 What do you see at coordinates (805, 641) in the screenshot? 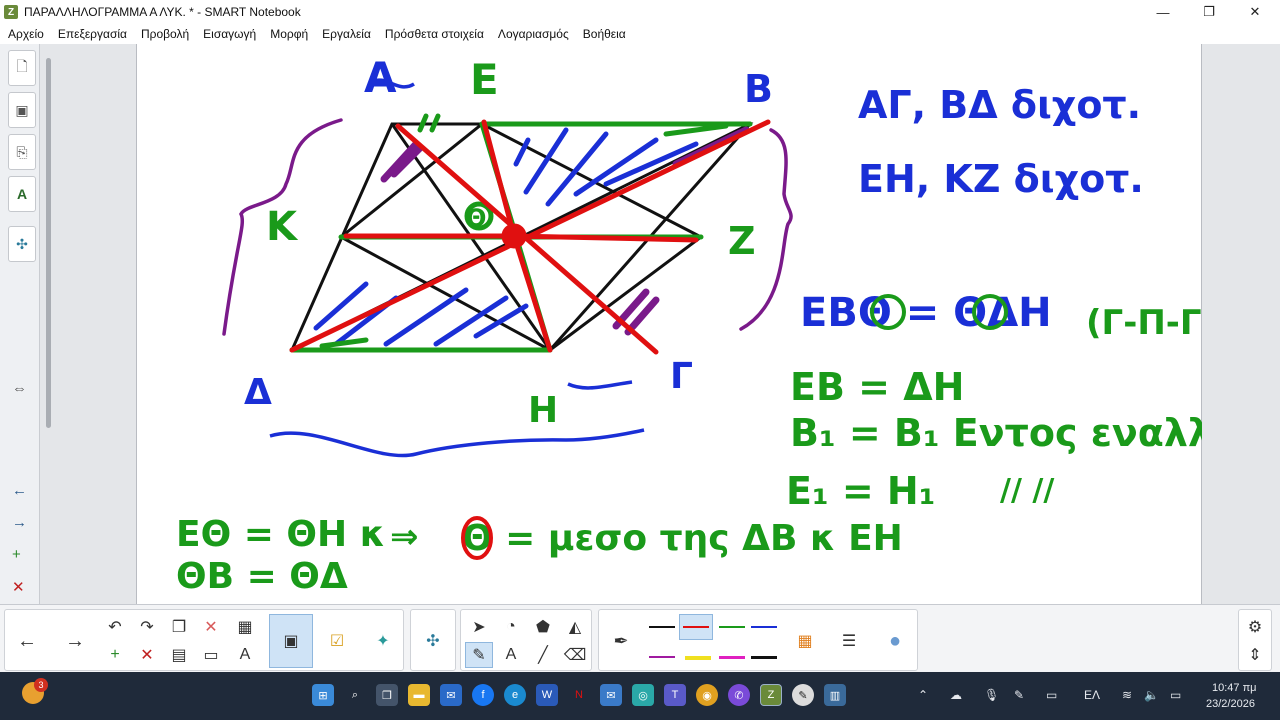
I see `color-palette-icon: ▦` at bounding box center [805, 641].